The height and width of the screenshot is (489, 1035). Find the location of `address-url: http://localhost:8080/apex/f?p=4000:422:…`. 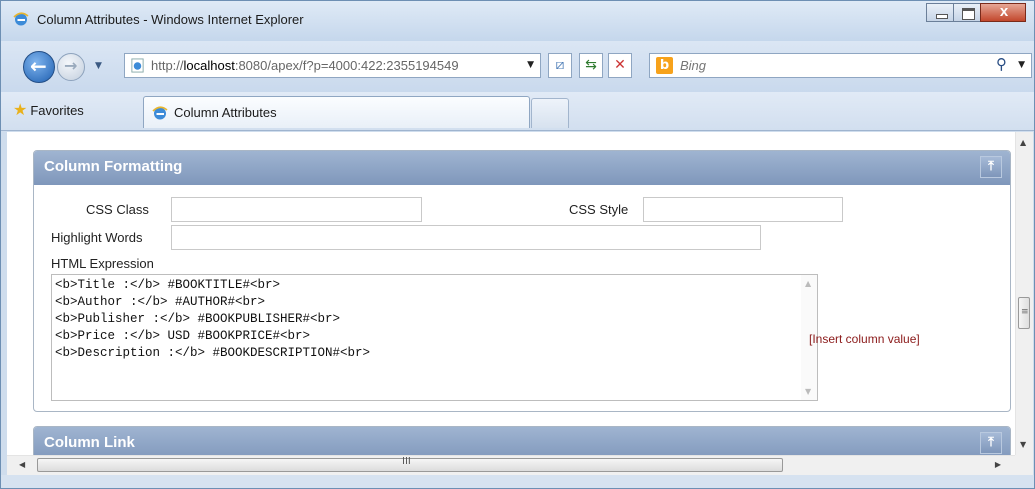

address-url: http://localhost:8080/apex/f?p=4000:422:… is located at coordinates (305, 65).